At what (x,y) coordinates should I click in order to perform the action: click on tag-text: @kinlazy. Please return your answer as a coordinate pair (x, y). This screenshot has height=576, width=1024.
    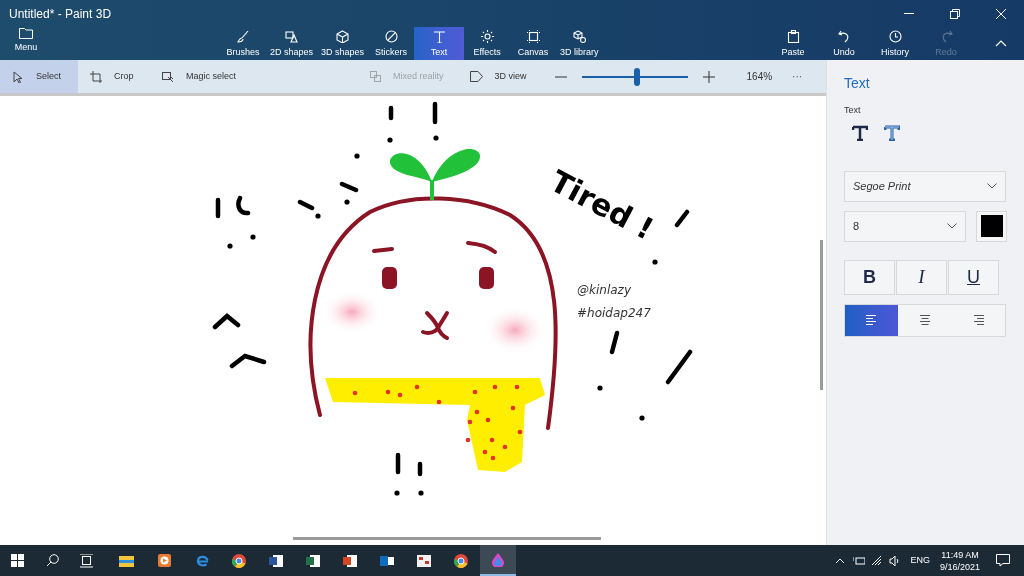
    Looking at the image, I should click on (604, 290).